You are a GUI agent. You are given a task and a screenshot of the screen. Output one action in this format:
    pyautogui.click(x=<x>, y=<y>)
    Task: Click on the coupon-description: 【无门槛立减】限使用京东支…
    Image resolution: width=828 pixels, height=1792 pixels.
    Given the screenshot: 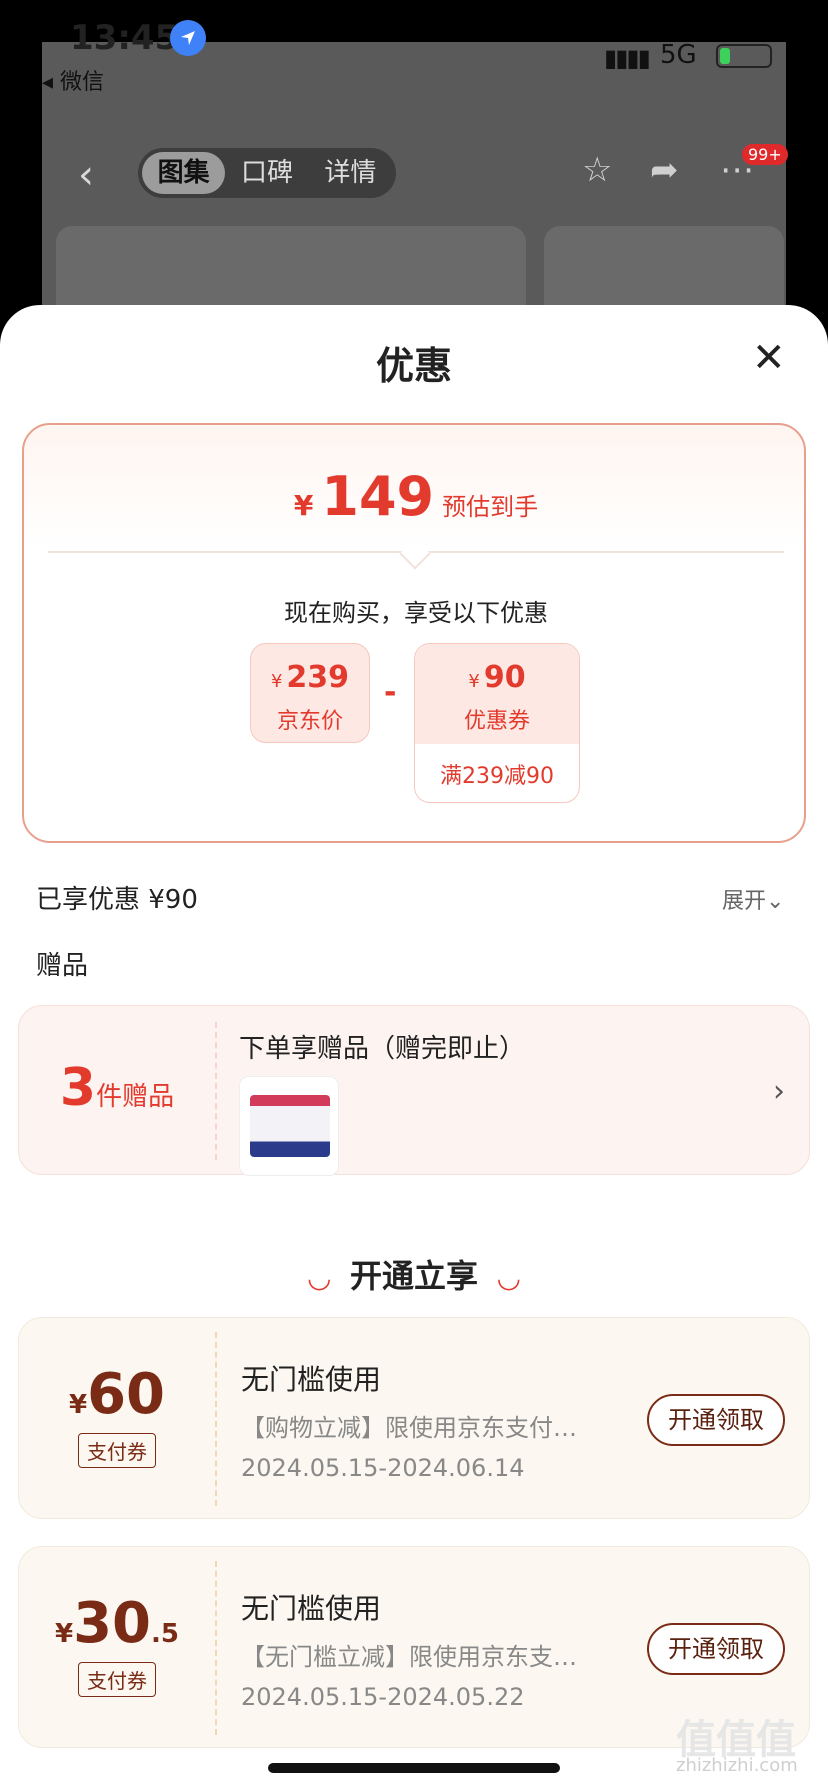 What is the action you would take?
    pyautogui.click(x=409, y=1657)
    